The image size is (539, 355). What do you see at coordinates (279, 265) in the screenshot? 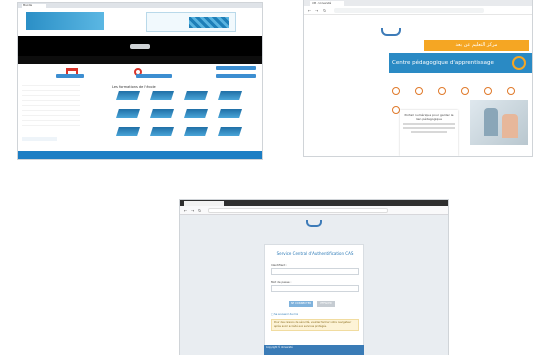
I see `username-label: Identifiant :` at bounding box center [279, 265].